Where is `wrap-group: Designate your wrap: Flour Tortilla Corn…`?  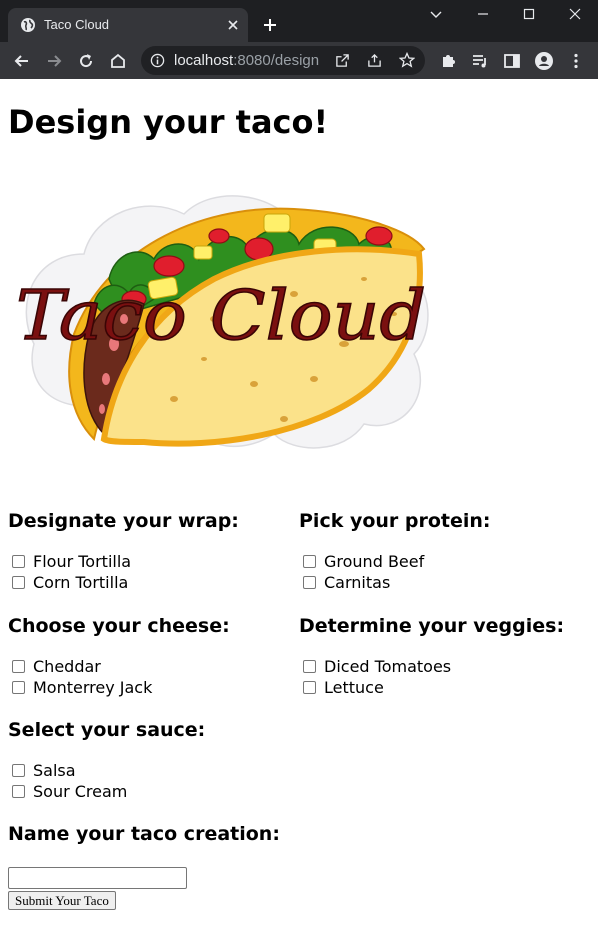 wrap-group: Designate your wrap: Flour Tortilla Corn… is located at coordinates (148, 552).